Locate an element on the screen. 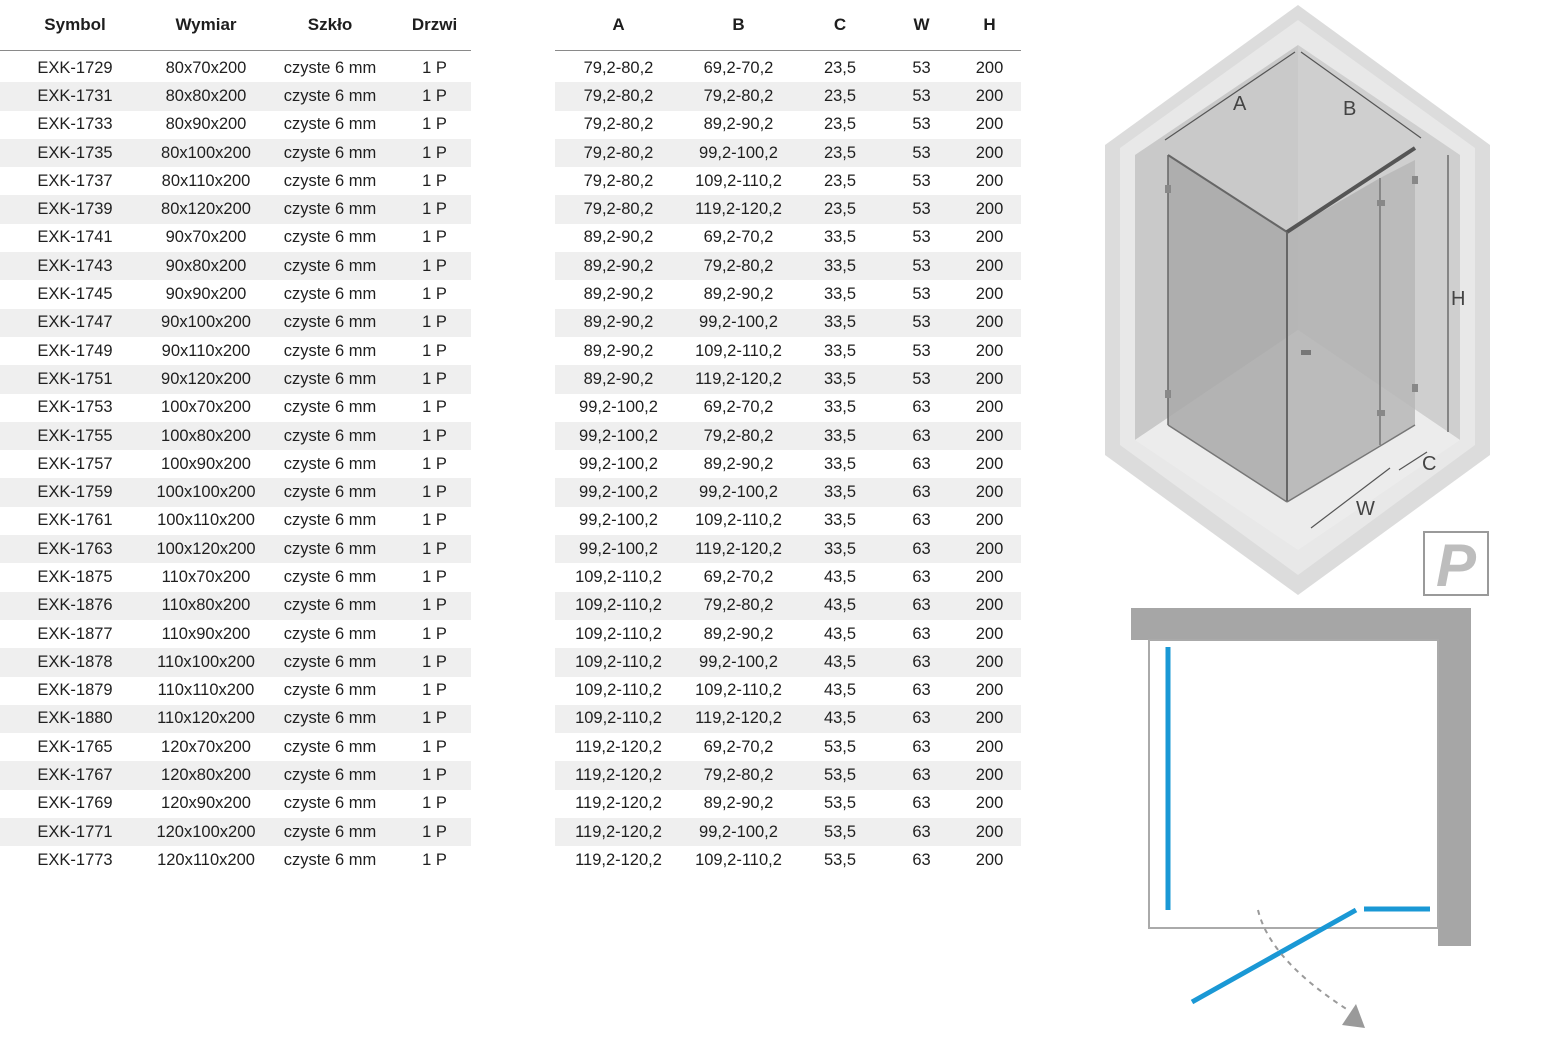 The width and height of the screenshot is (1550, 1044). table-row: EXK-1761 100x110x200 czyste 6 mm 1 P is located at coordinates (235, 521).